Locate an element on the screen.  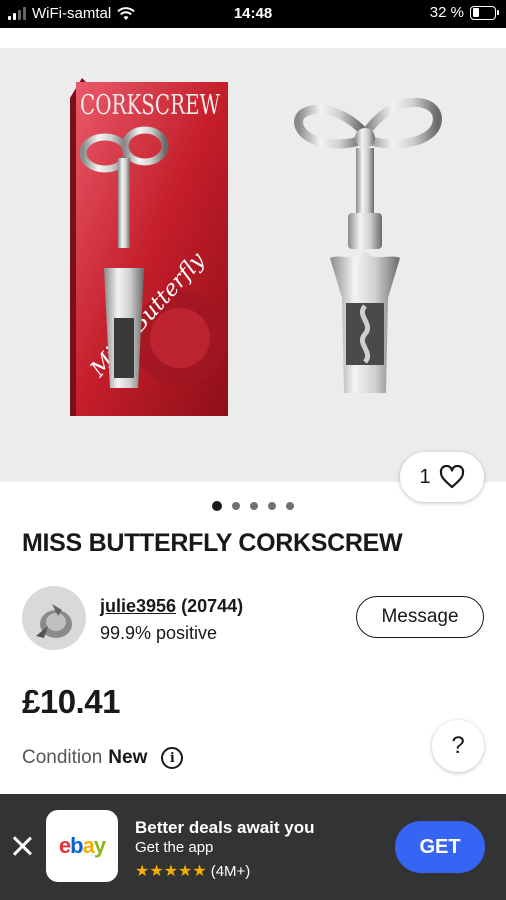
banner-rating: ★★★★★ (4M+) is located at coordinates (192, 871).